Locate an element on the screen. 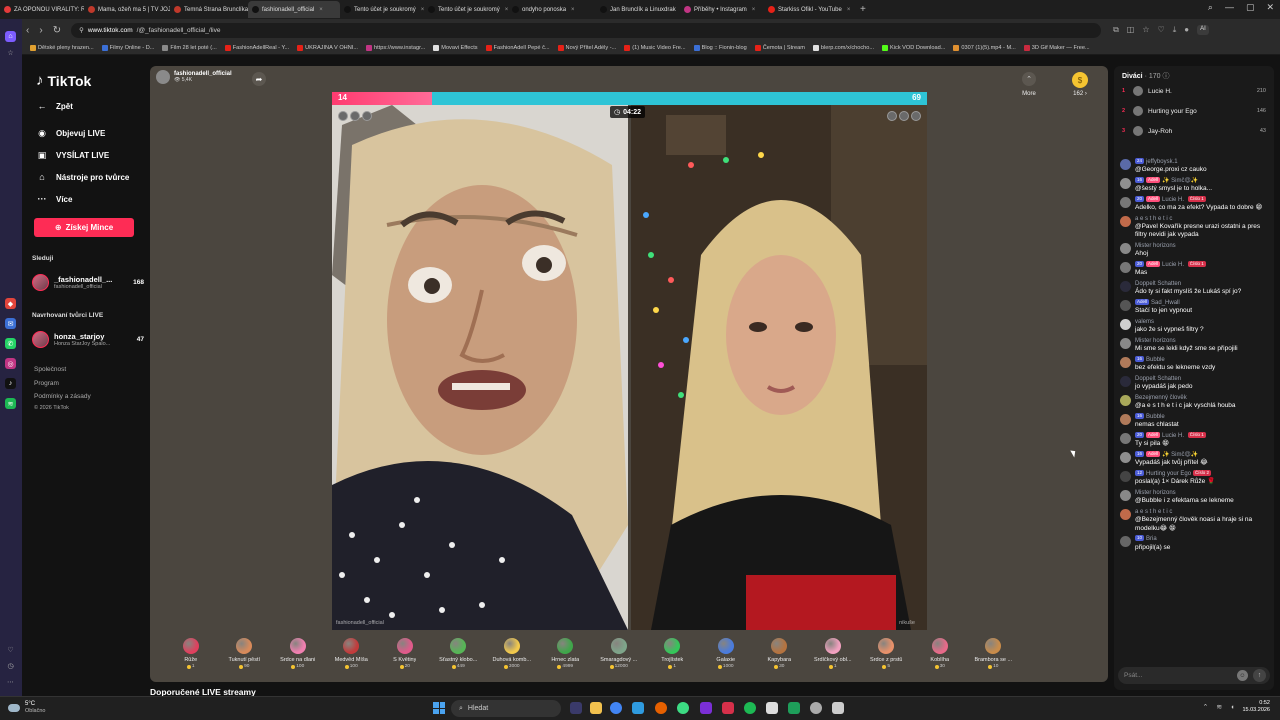 This screenshot has height=720, width=1280. emoji-icon: ☺ is located at coordinates (1242, 675).